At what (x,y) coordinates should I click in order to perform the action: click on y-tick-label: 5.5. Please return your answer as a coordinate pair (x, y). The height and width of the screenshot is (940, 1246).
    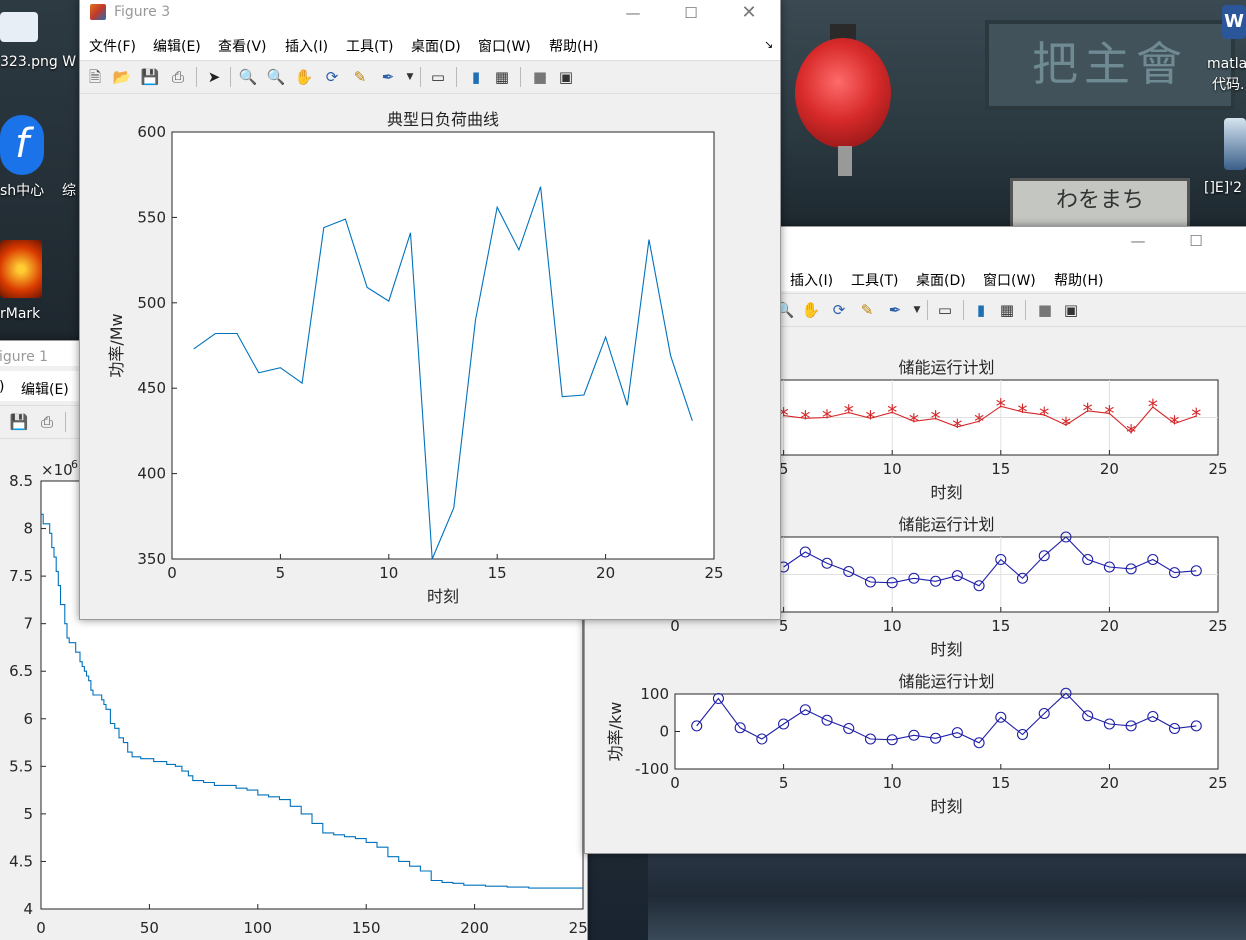
    Looking at the image, I should click on (21, 766).